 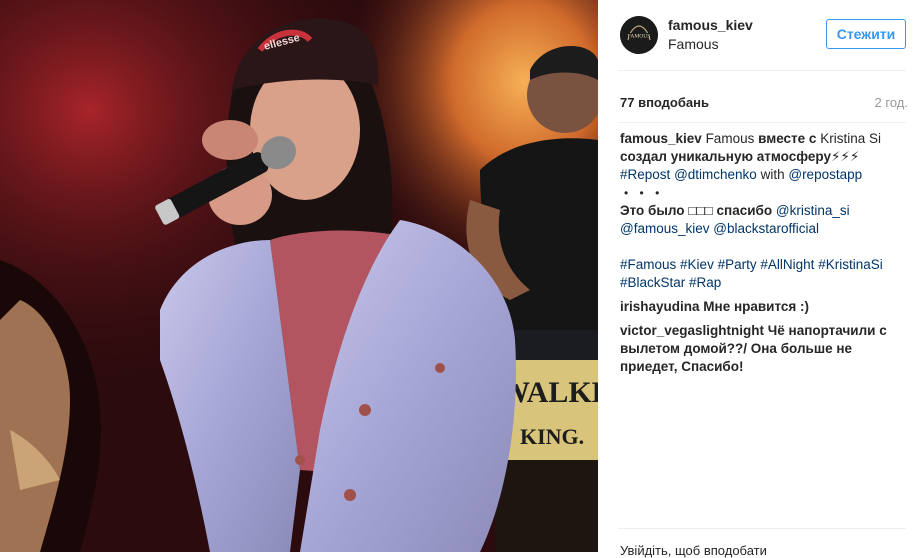 I want to click on comment-username: irishayudina, so click(x=660, y=306).